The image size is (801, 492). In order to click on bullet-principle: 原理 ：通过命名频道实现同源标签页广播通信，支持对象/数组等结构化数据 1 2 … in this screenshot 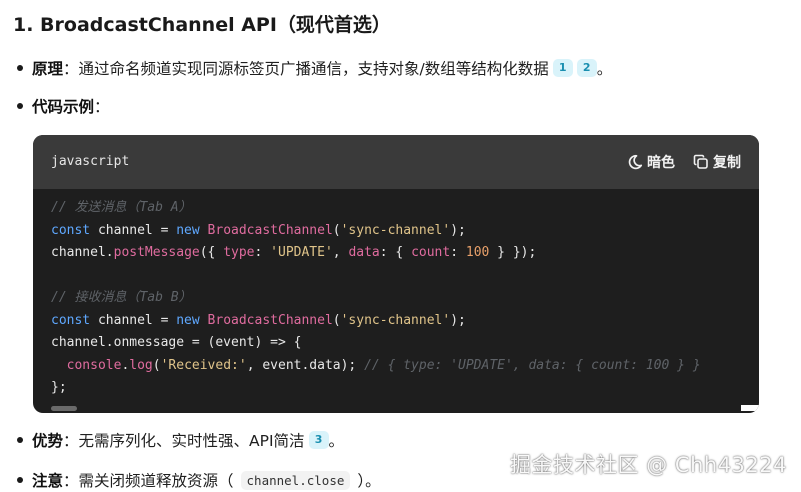, I will do `click(314, 68)`.